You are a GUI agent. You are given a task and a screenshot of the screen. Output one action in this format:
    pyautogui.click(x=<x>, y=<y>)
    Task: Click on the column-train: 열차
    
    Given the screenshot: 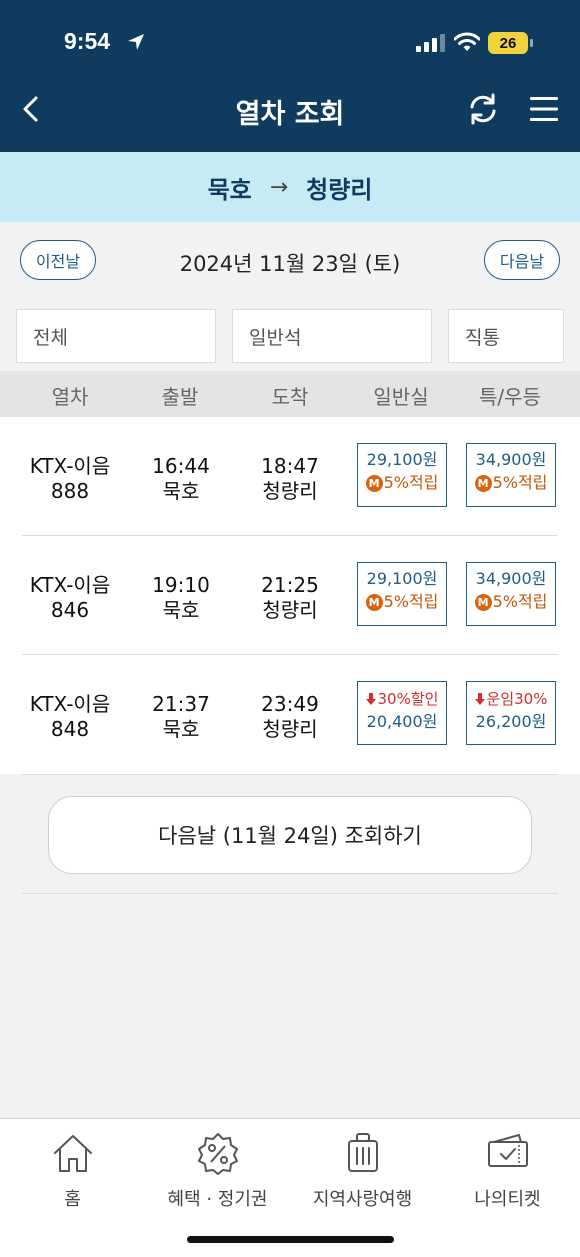 What is the action you would take?
    pyautogui.click(x=70, y=397)
    